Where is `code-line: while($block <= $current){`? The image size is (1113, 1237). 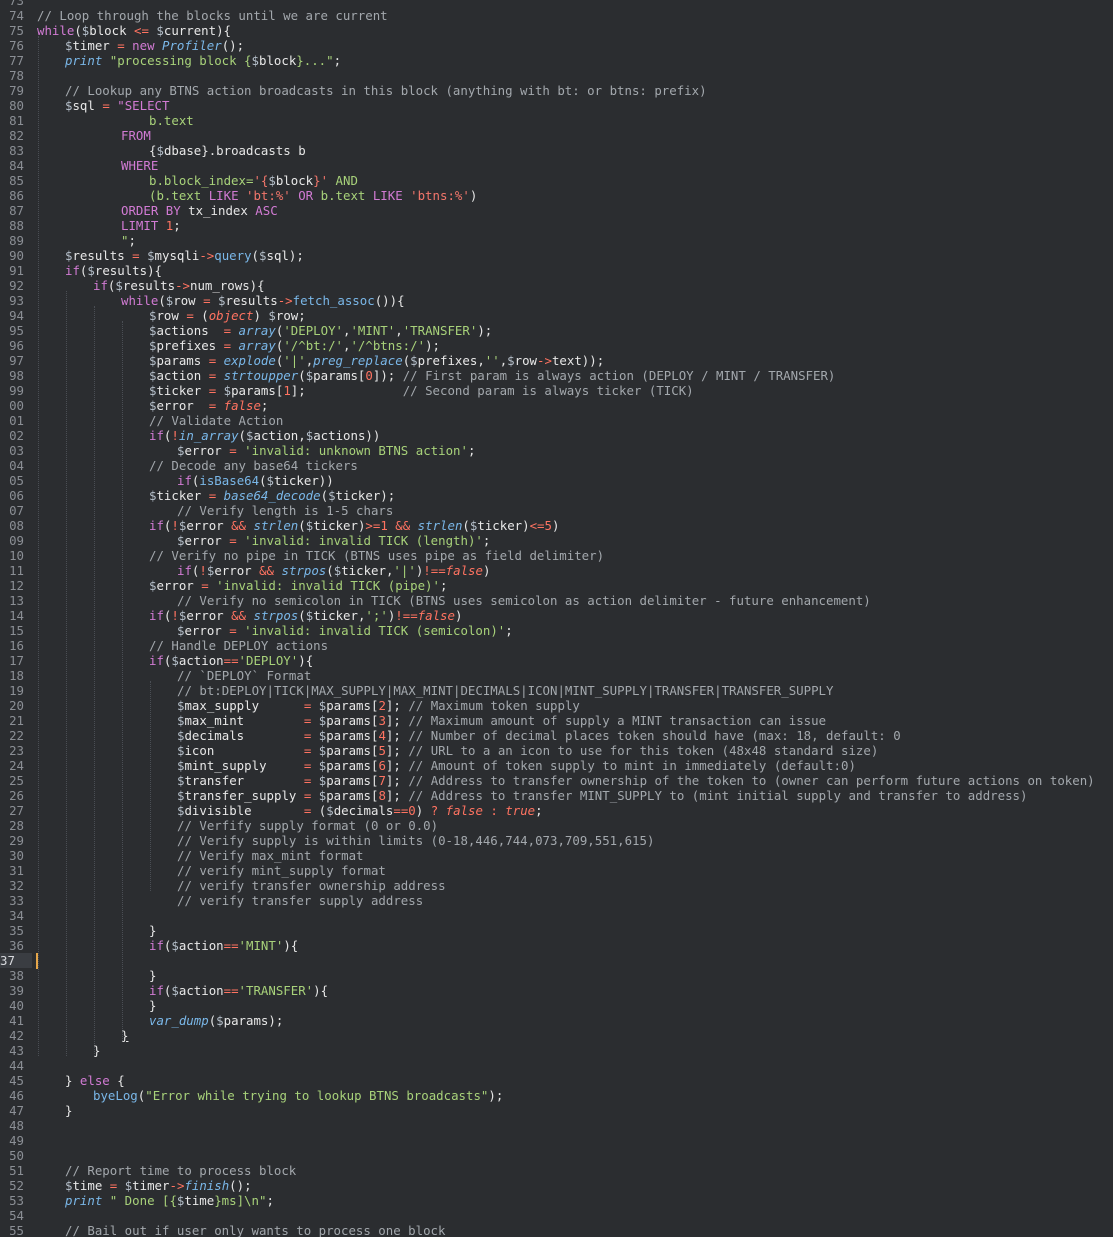
code-line: while($block <= $current){ is located at coordinates (575, 30).